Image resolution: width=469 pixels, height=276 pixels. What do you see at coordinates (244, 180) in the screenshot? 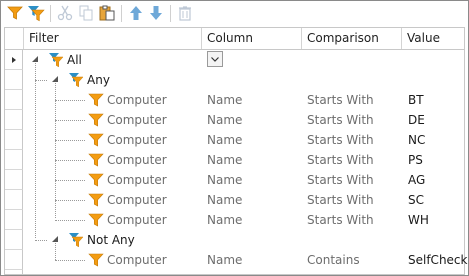
I see `table-row: Computer Name Starts With AG` at bounding box center [244, 180].